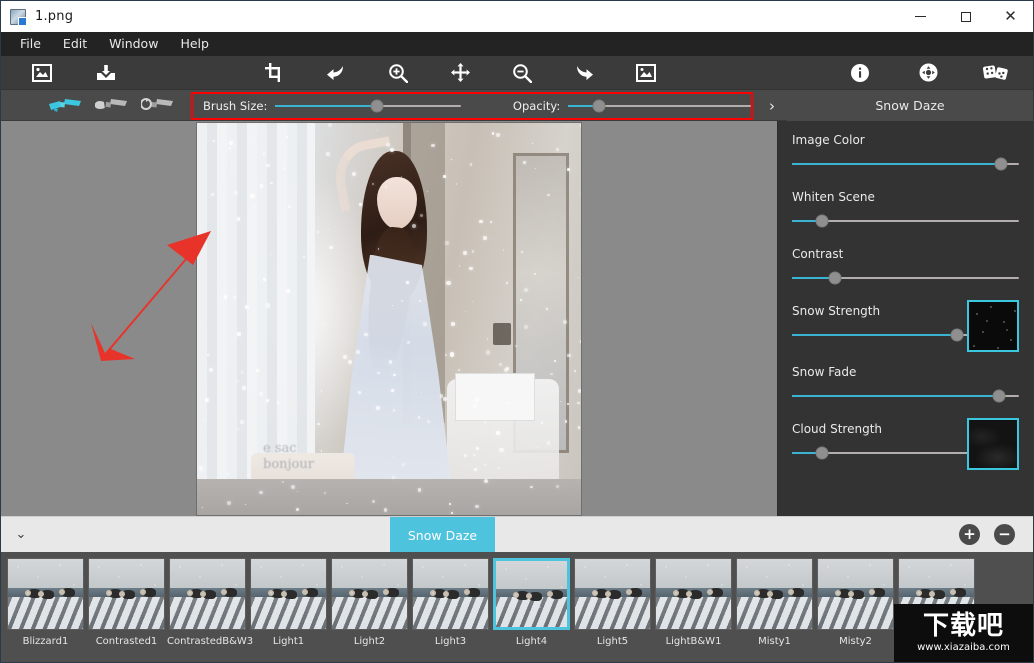 This screenshot has width=1034, height=663. What do you see at coordinates (112, 105) in the screenshot?
I see `erase-brush-icon` at bounding box center [112, 105].